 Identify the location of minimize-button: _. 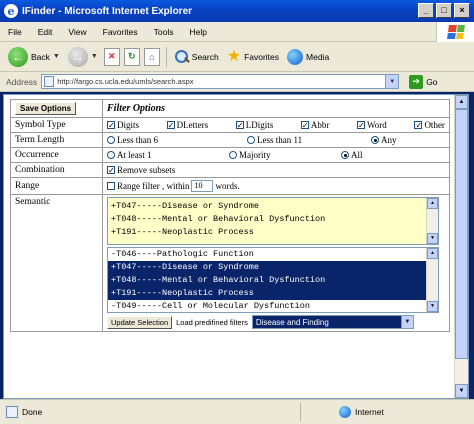
(426, 10).